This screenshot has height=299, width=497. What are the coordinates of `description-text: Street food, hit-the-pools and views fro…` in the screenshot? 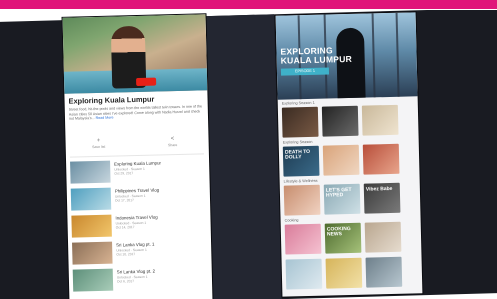 It's located at (135, 112).